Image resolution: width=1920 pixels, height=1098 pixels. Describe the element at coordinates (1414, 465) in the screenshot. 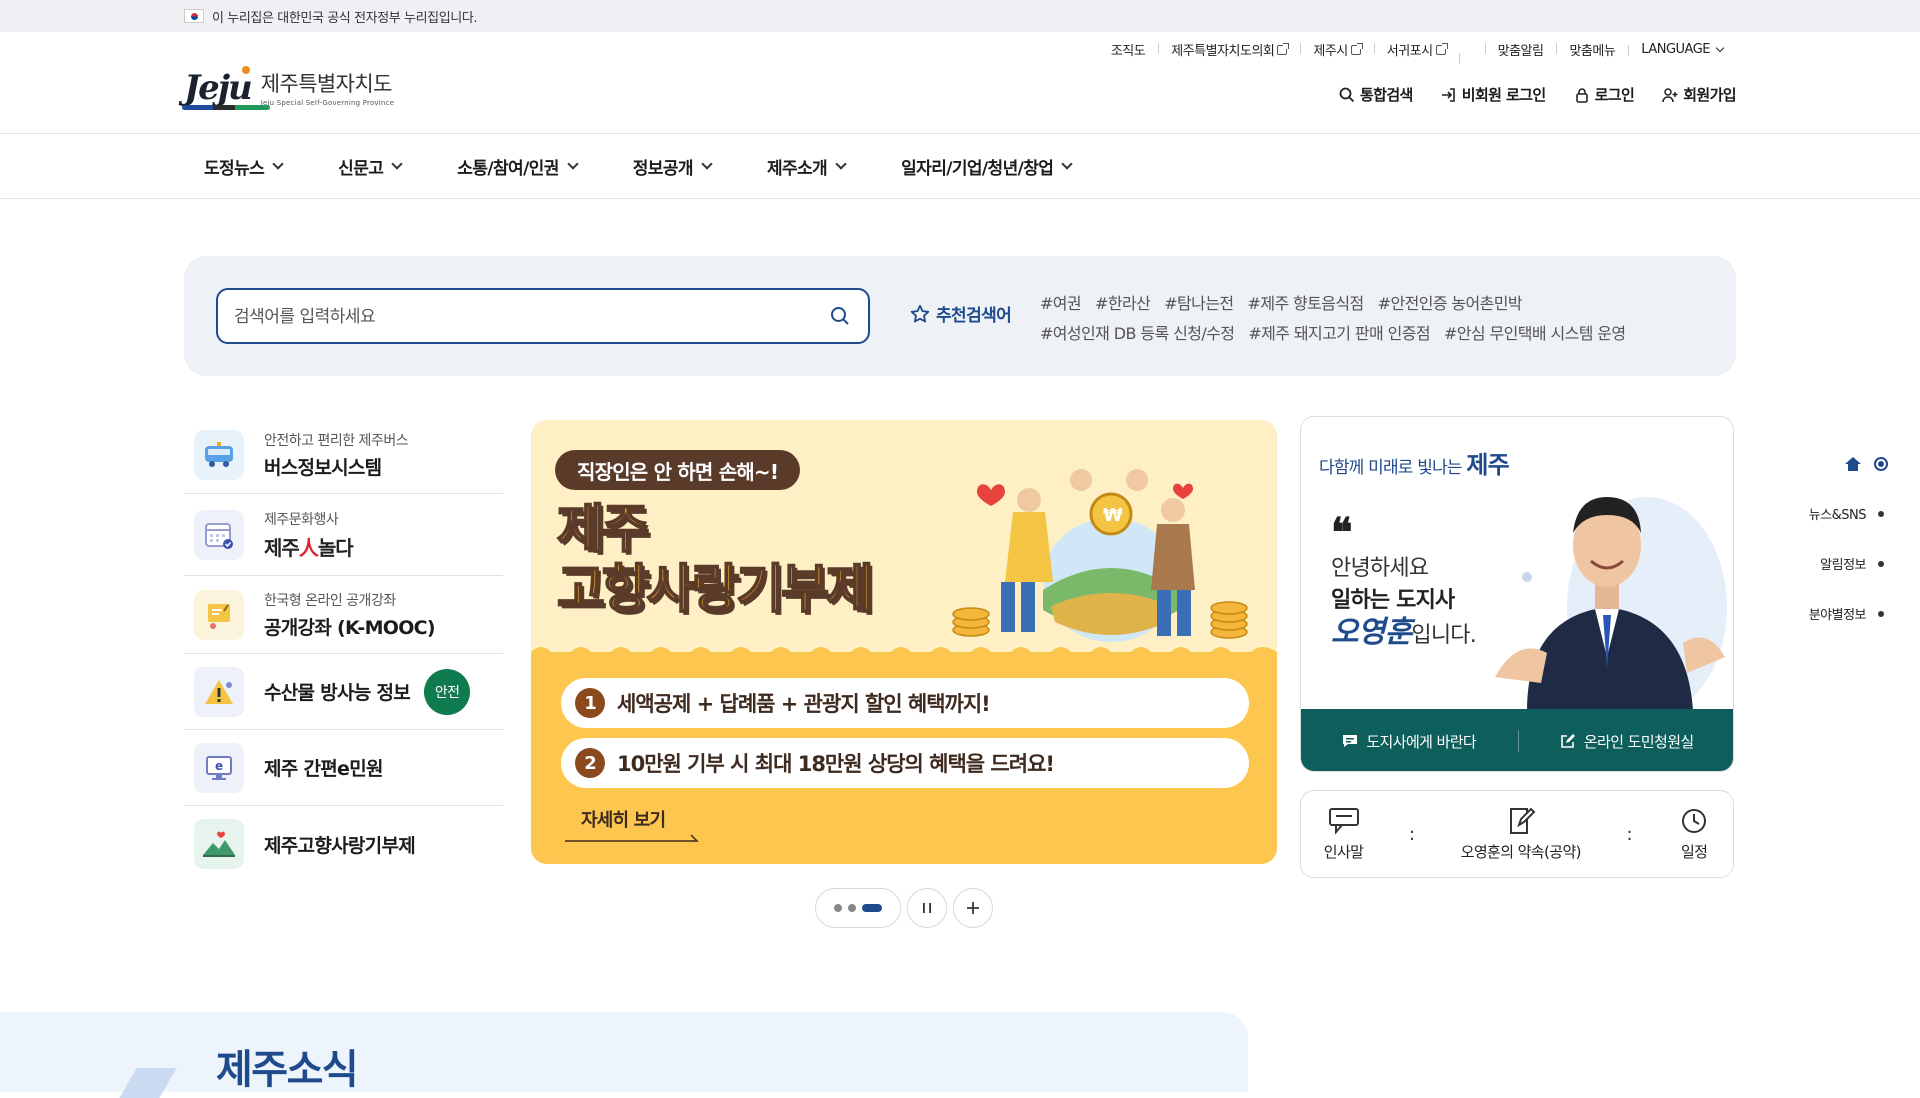

I see `governor-slogan: 다함께 미래로 빛나는 제주` at that location.